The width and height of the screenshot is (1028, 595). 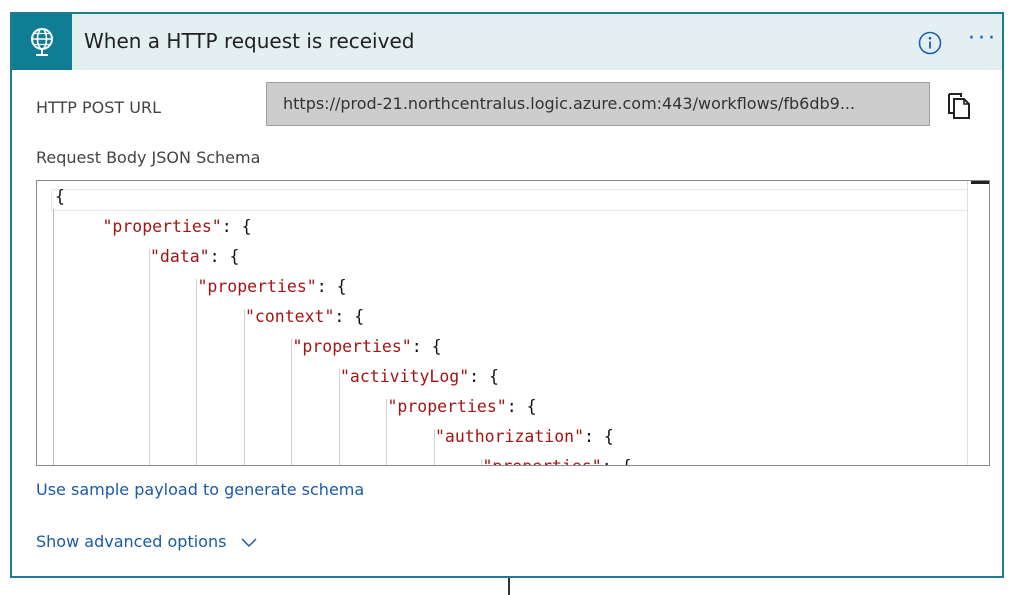 What do you see at coordinates (200, 489) in the screenshot?
I see `use-sample-payload-link: Use sample payload to generate schema` at bounding box center [200, 489].